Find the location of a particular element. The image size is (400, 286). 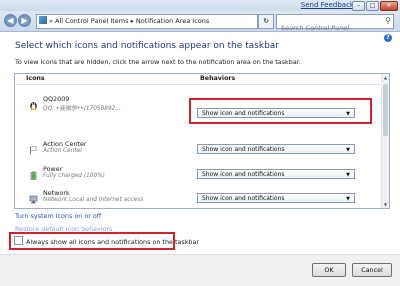

maximize-button: □ is located at coordinates (372, 6).